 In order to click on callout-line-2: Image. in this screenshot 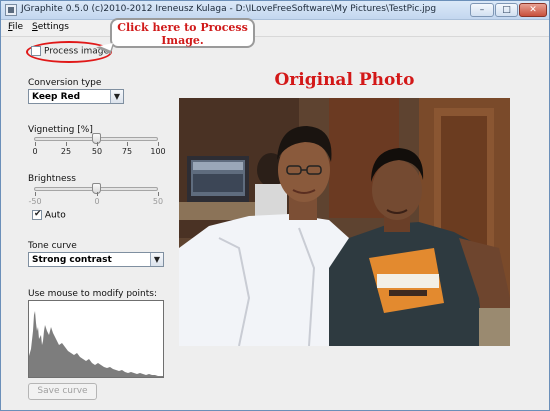, I will do `click(182, 40)`.